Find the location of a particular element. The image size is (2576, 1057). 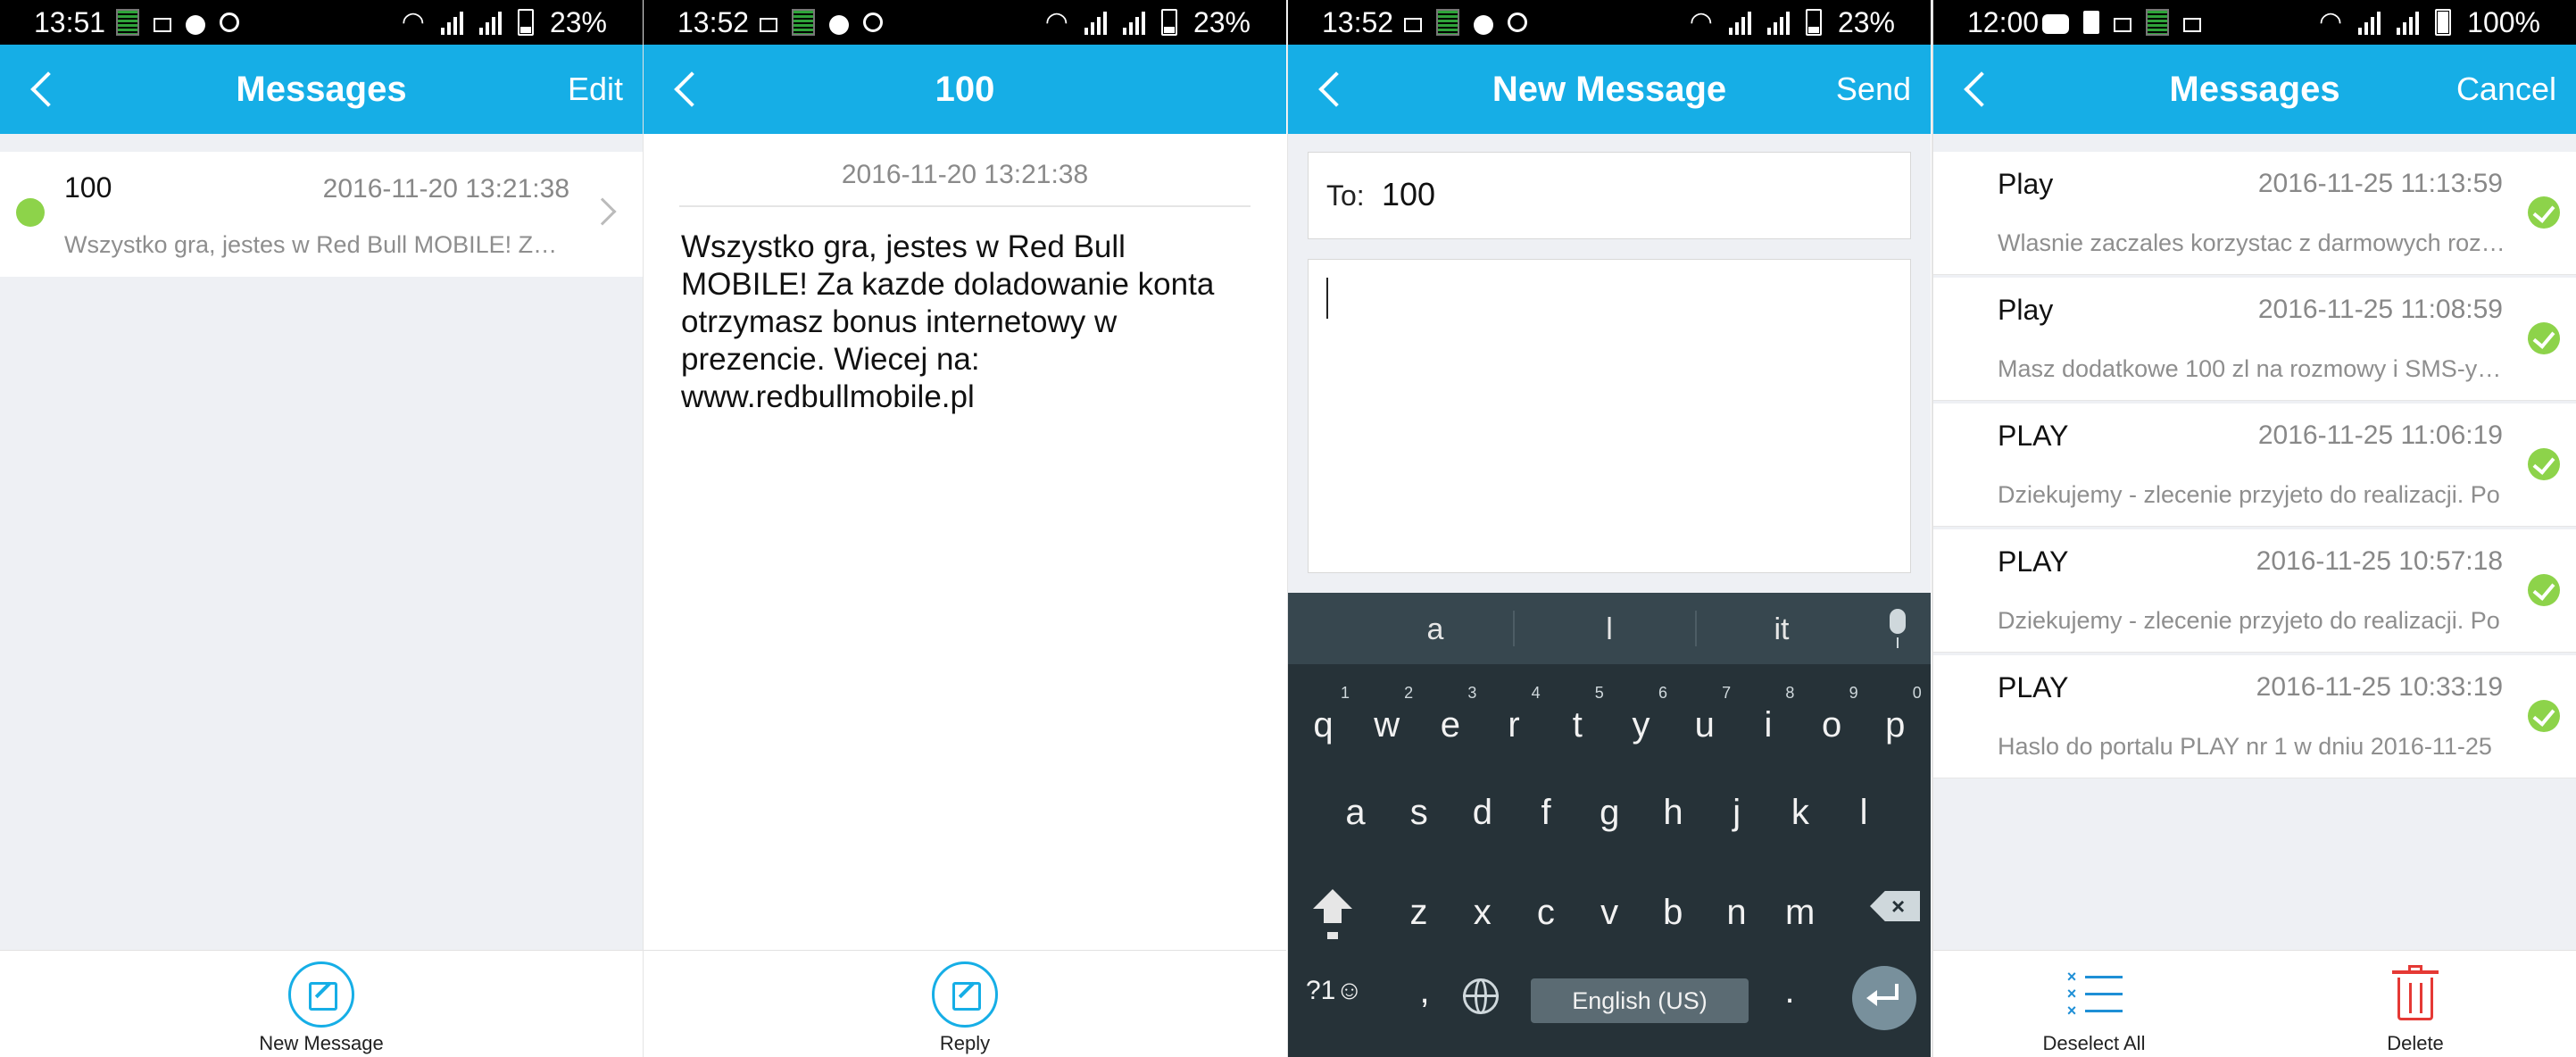

key-g: g is located at coordinates (1610, 812).